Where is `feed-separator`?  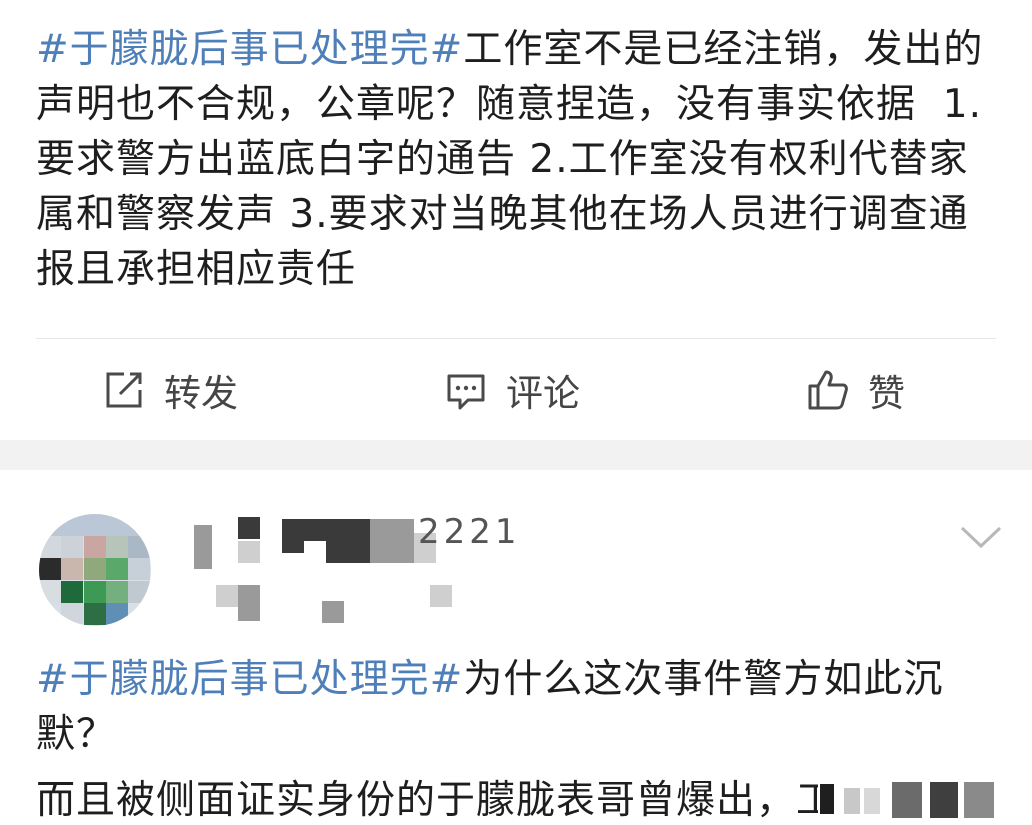
feed-separator is located at coordinates (516, 455).